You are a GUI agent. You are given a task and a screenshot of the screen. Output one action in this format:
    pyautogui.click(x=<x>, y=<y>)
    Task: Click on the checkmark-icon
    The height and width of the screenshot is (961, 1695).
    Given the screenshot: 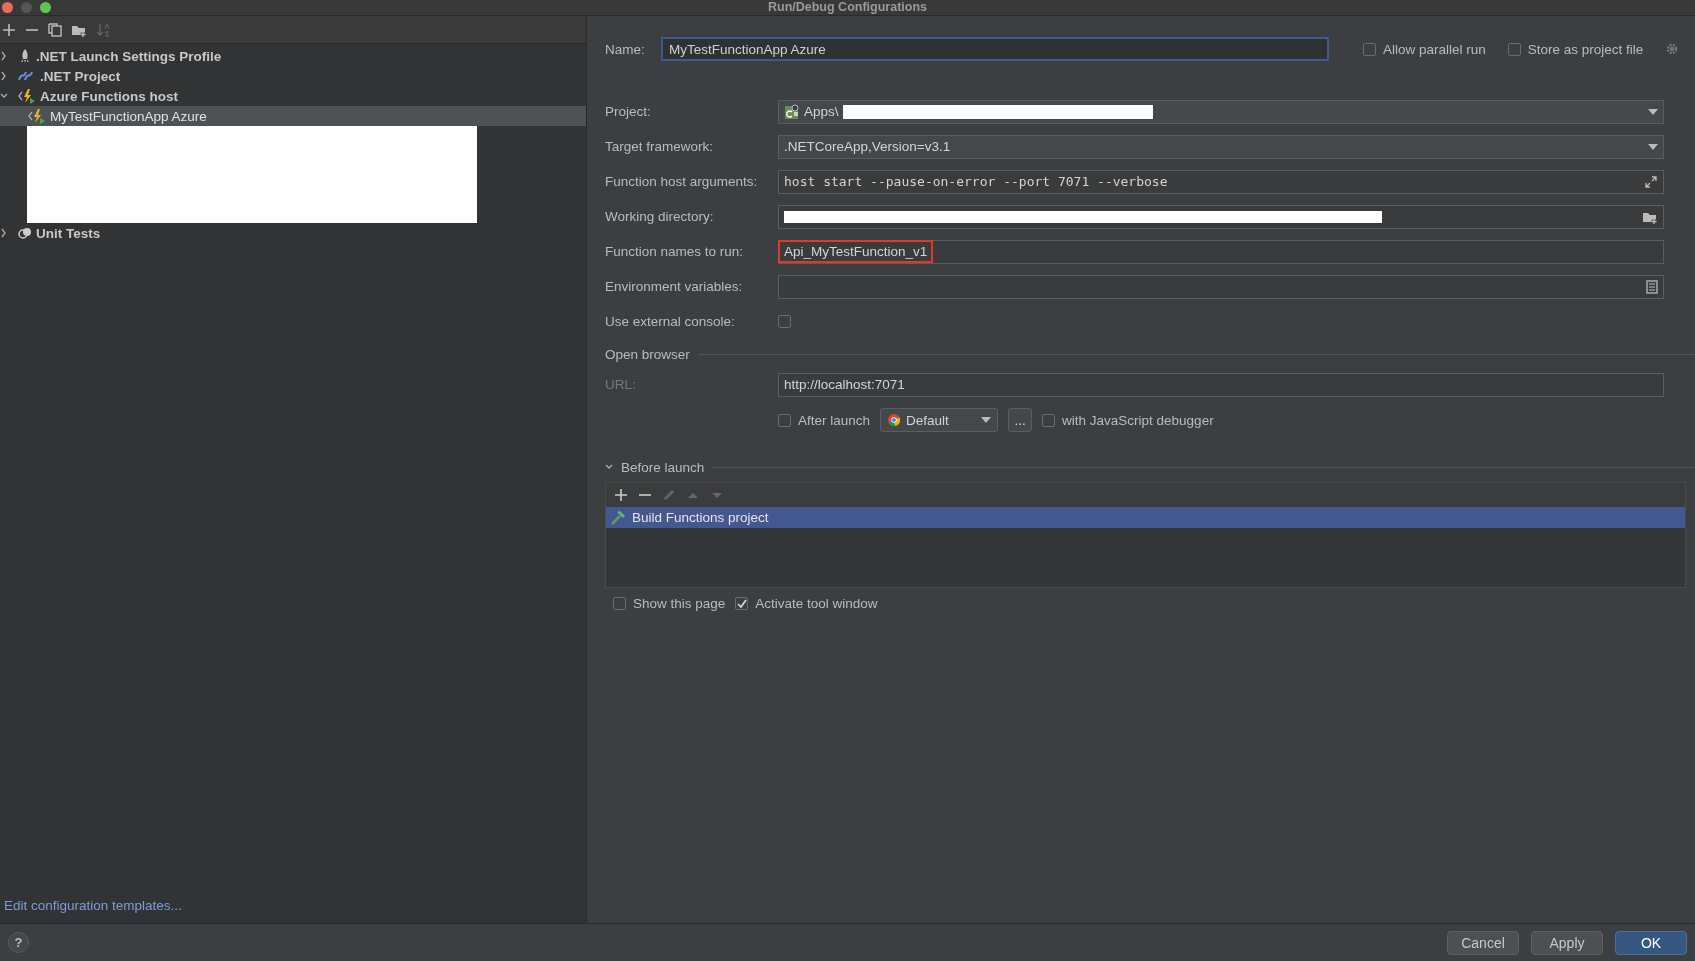 What is the action you would take?
    pyautogui.click(x=741, y=603)
    